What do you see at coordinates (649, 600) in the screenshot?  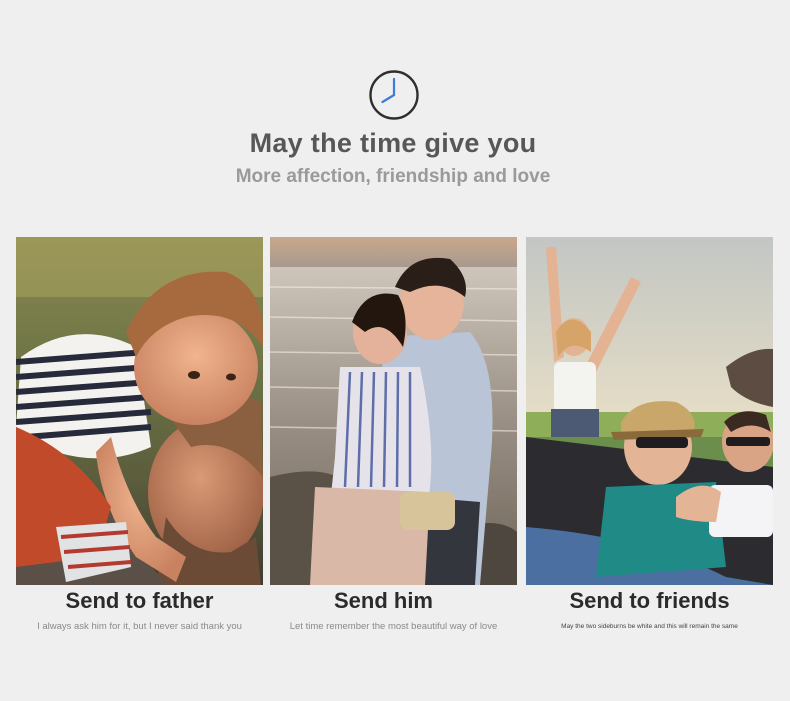 I see `card-title-friends: Send to friends` at bounding box center [649, 600].